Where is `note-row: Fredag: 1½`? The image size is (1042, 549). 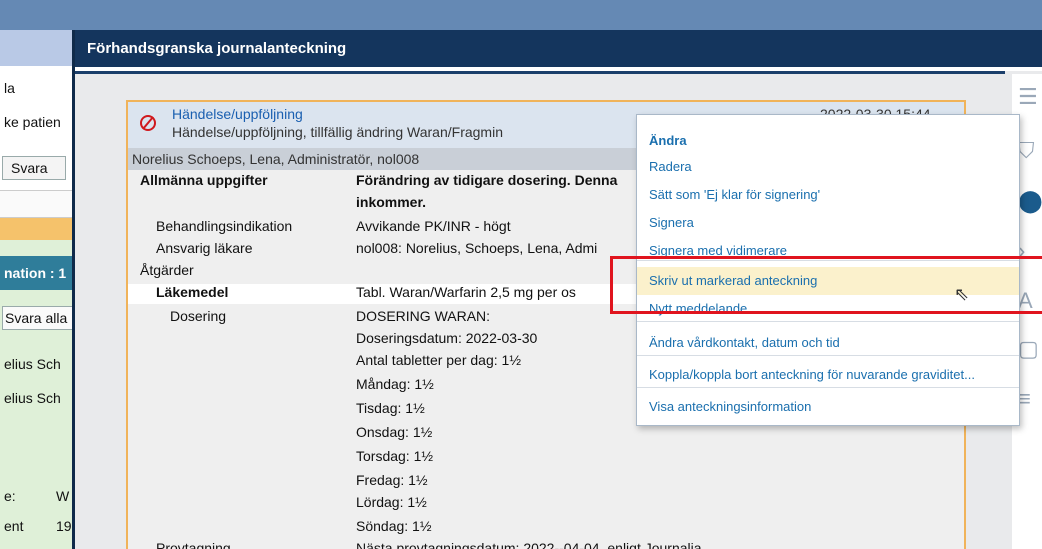
note-row: Fredag: 1½ is located at coordinates (546, 482).